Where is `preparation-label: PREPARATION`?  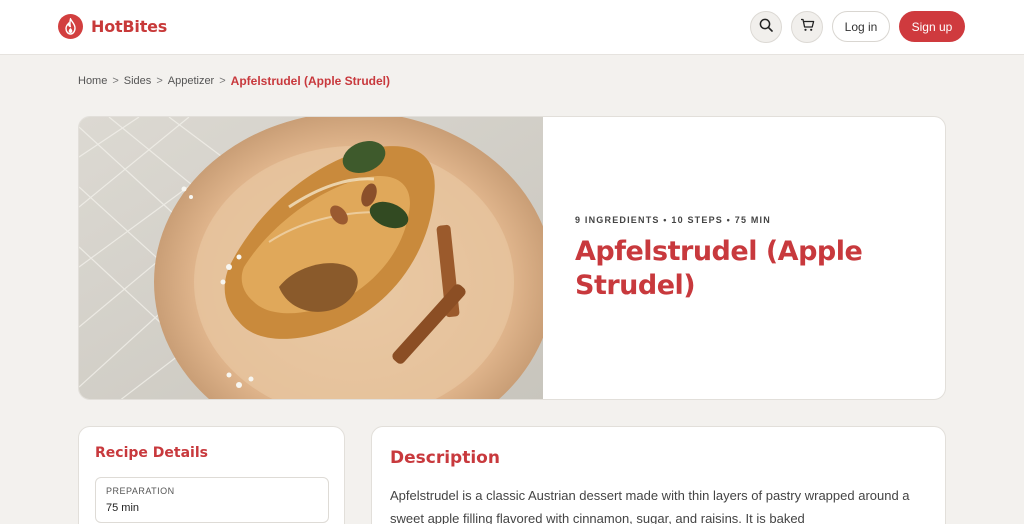
preparation-label: PREPARATION is located at coordinates (140, 491).